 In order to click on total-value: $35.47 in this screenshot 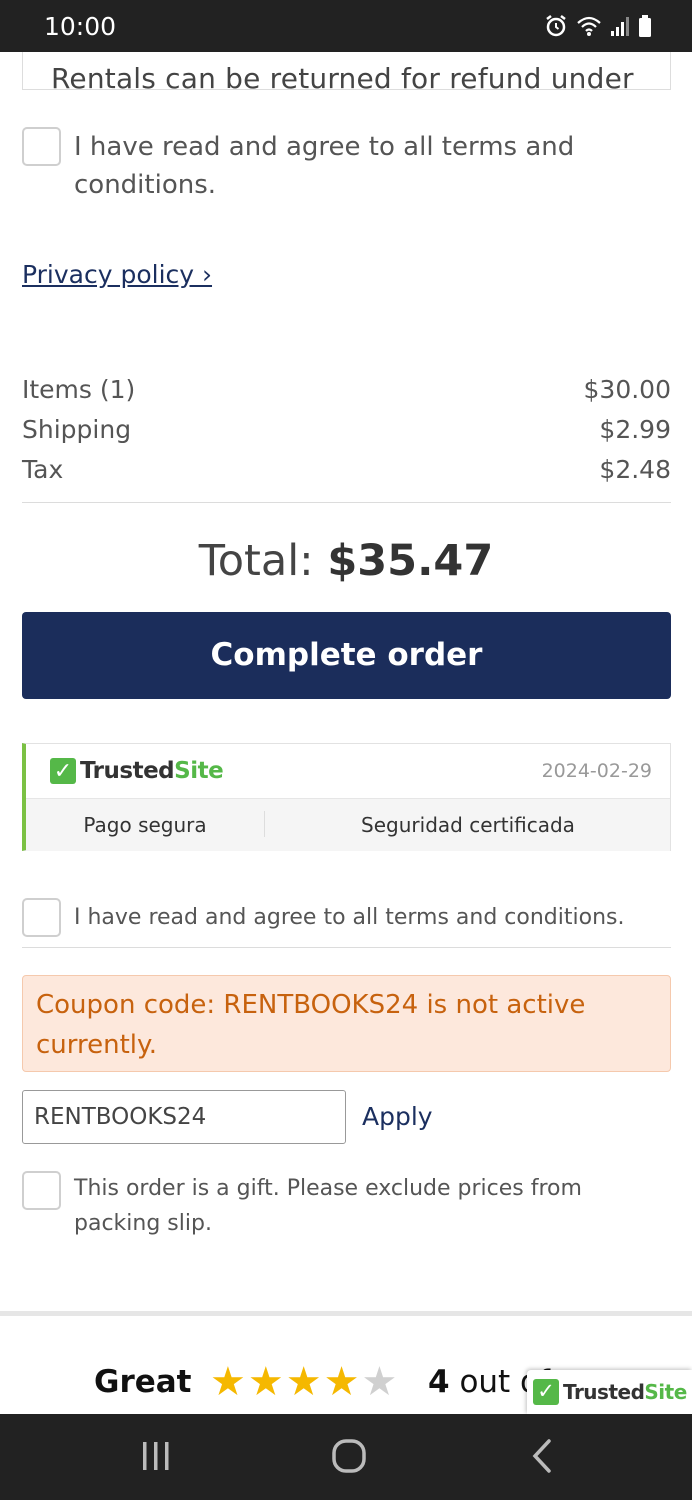, I will do `click(410, 561)`.